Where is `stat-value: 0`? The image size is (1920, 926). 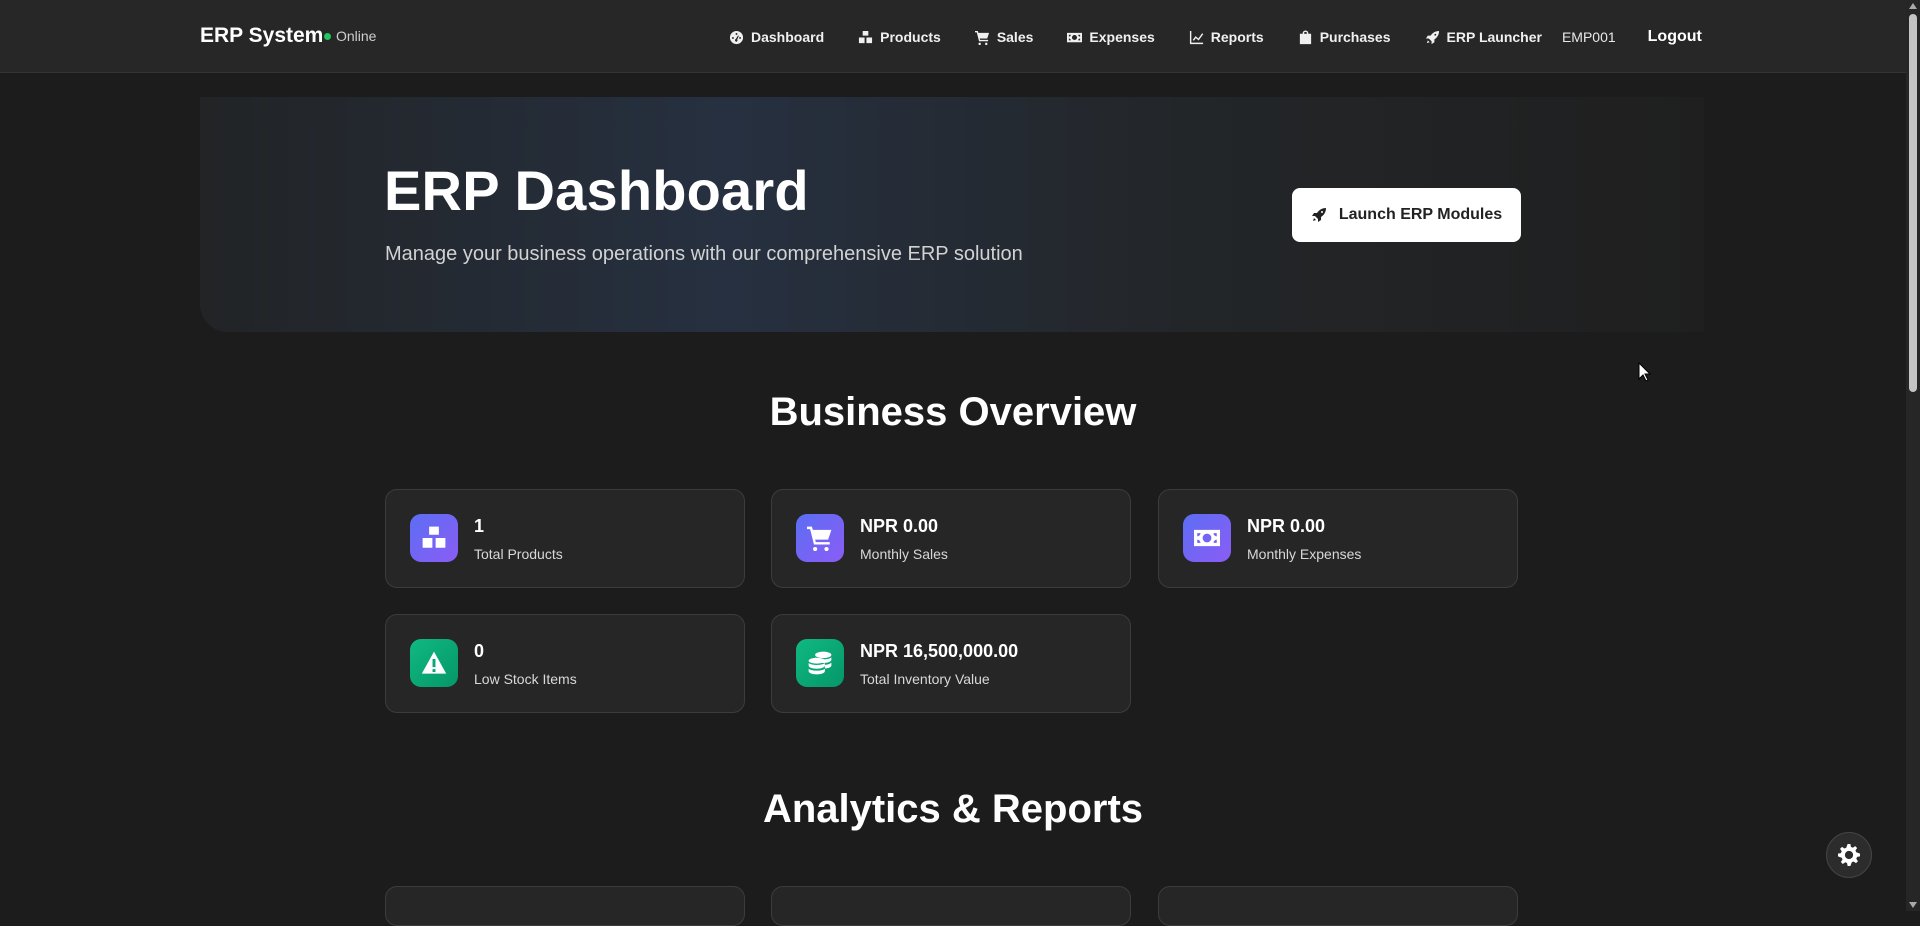 stat-value: 0 is located at coordinates (479, 651).